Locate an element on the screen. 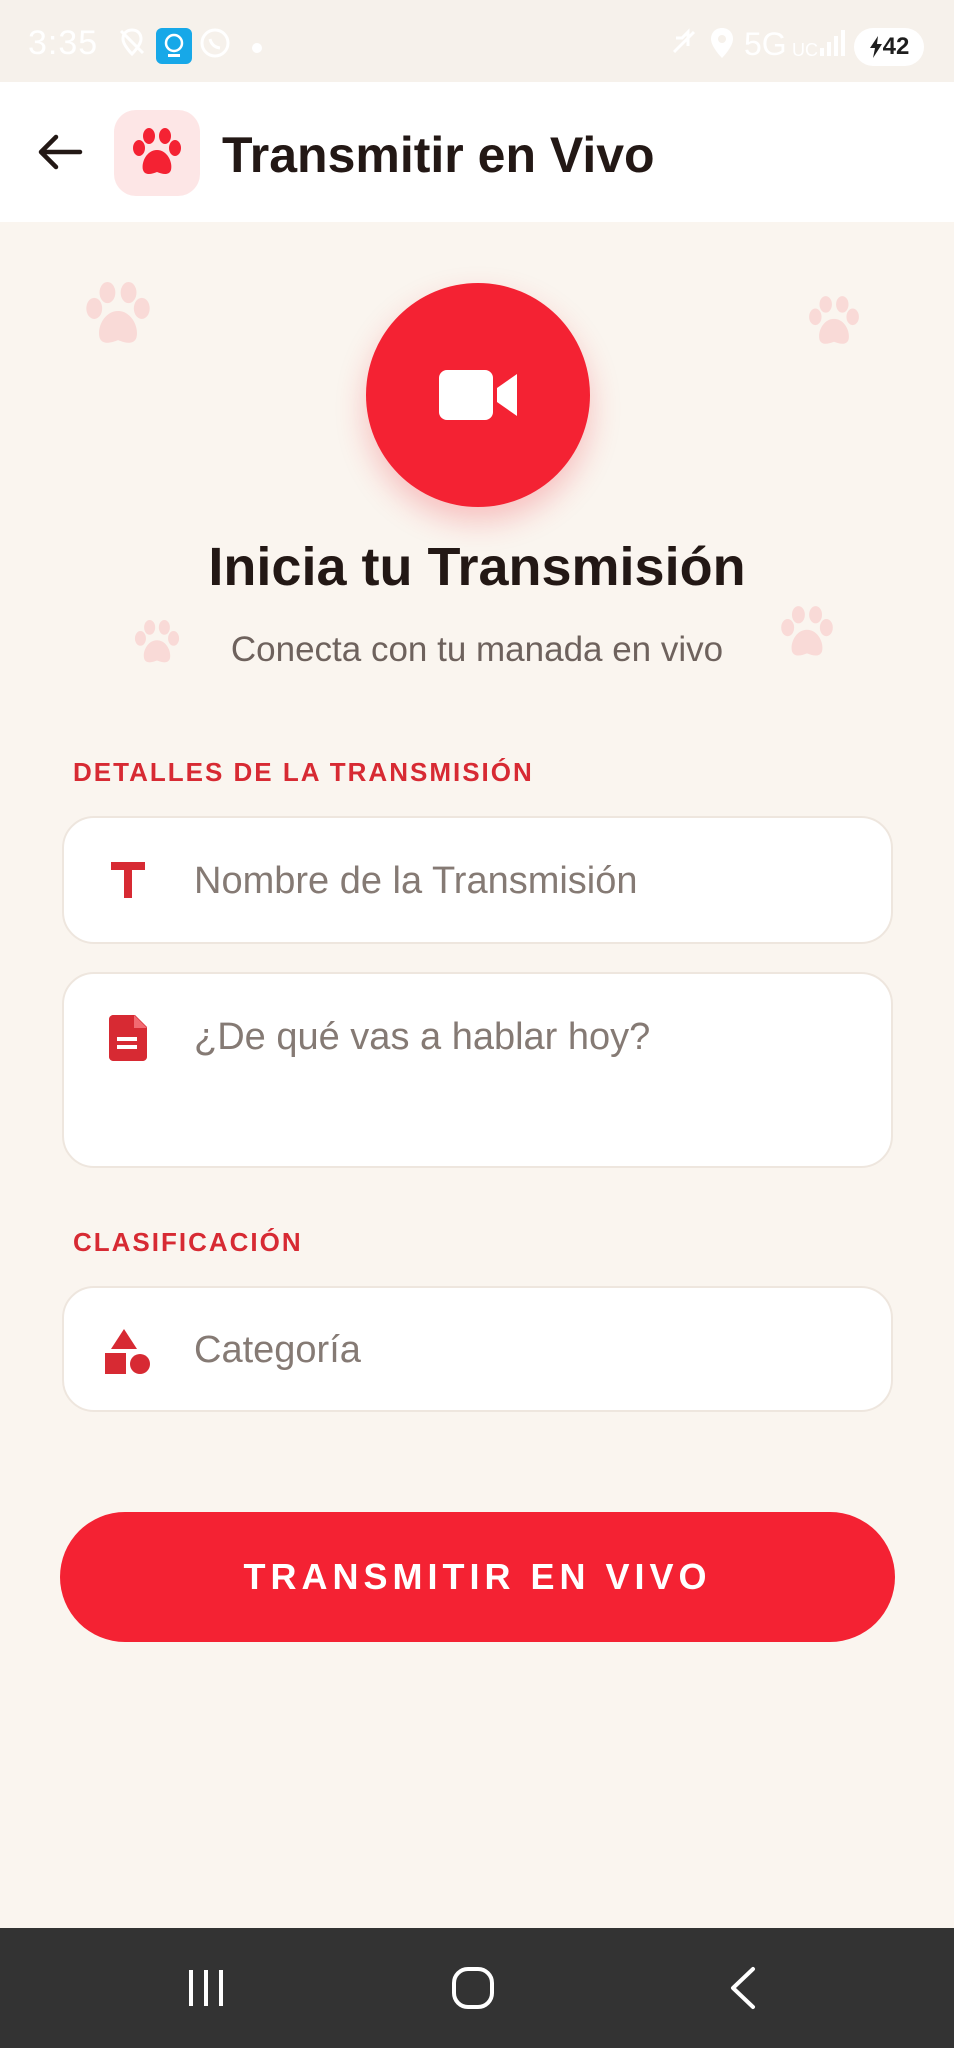 The image size is (954, 2048). network-sub: UC is located at coordinates (805, 50).